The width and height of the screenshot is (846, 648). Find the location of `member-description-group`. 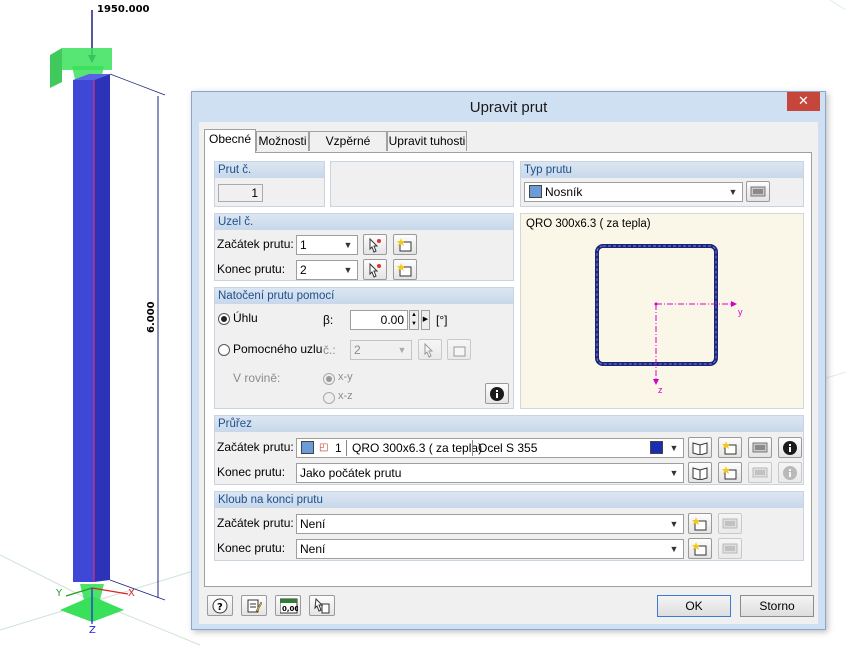

member-description-group is located at coordinates (422, 184).